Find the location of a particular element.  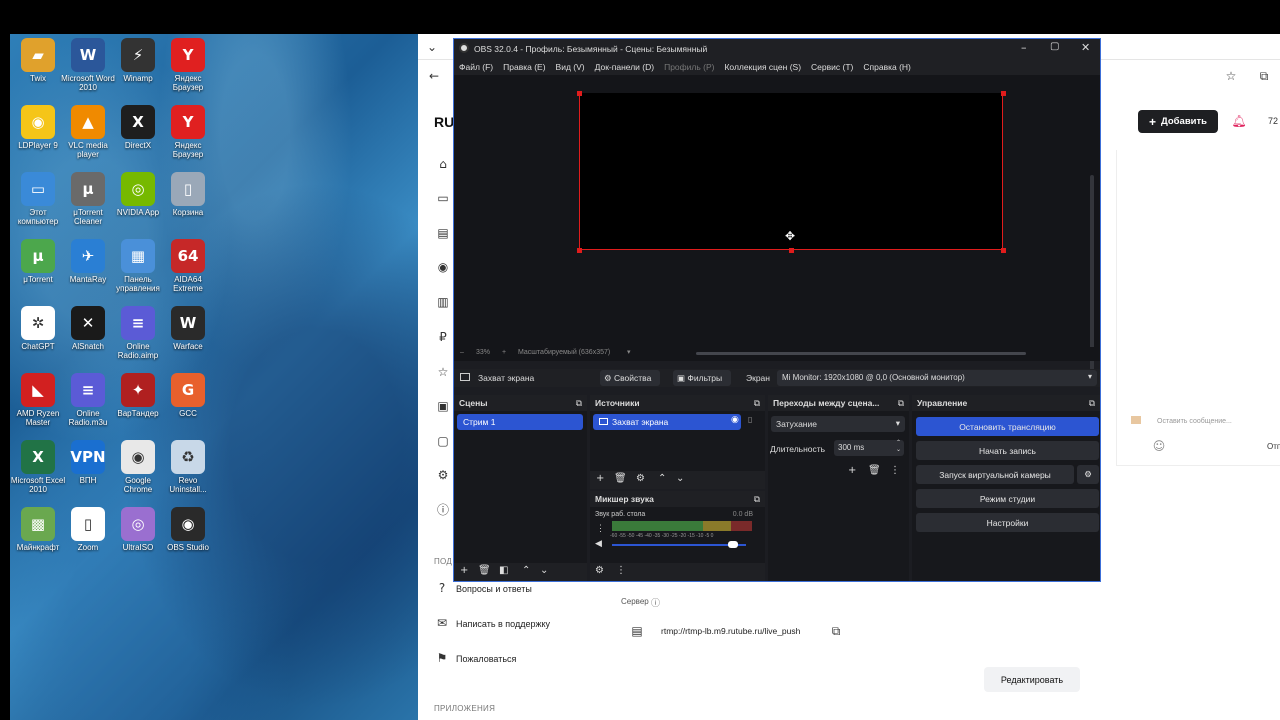

desktop-icon: G GCC is located at coordinates (188, 395).